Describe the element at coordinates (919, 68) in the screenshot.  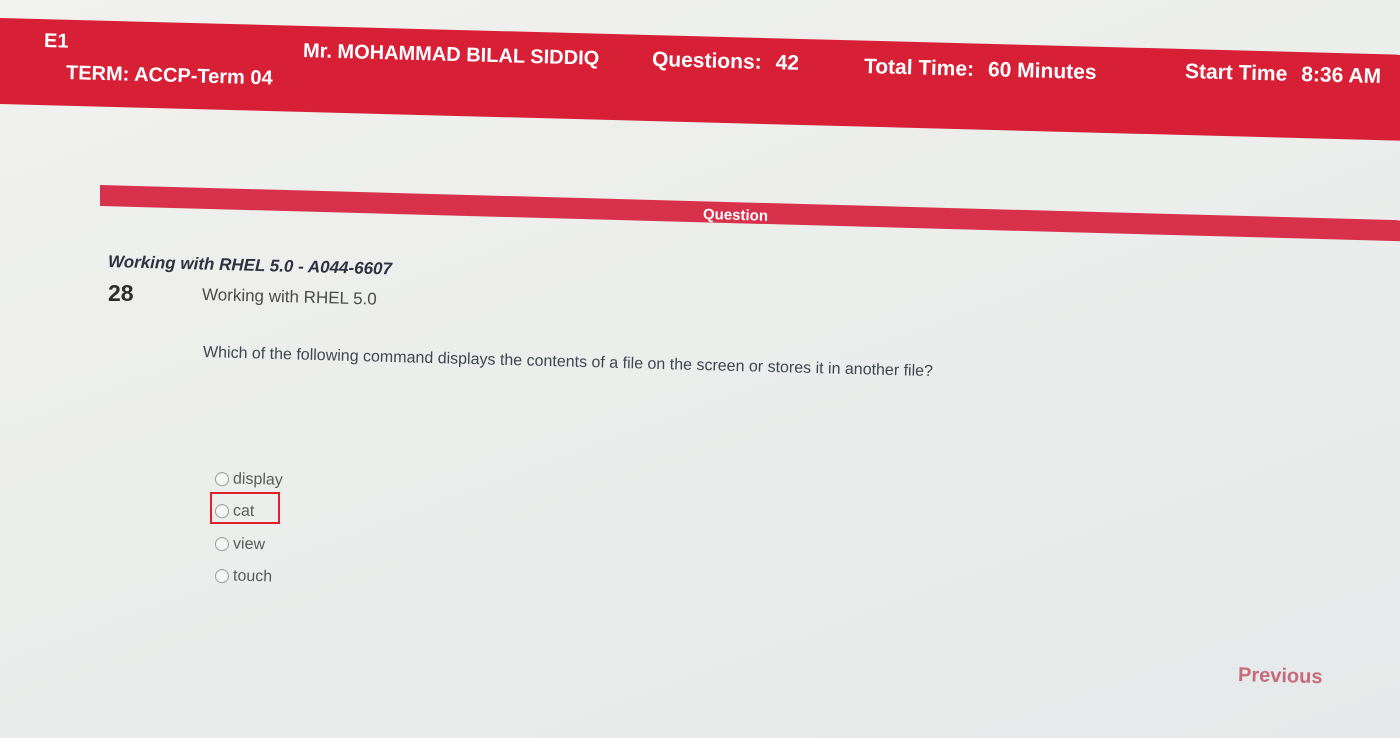
I see `total-time-label: Total Time:` at that location.